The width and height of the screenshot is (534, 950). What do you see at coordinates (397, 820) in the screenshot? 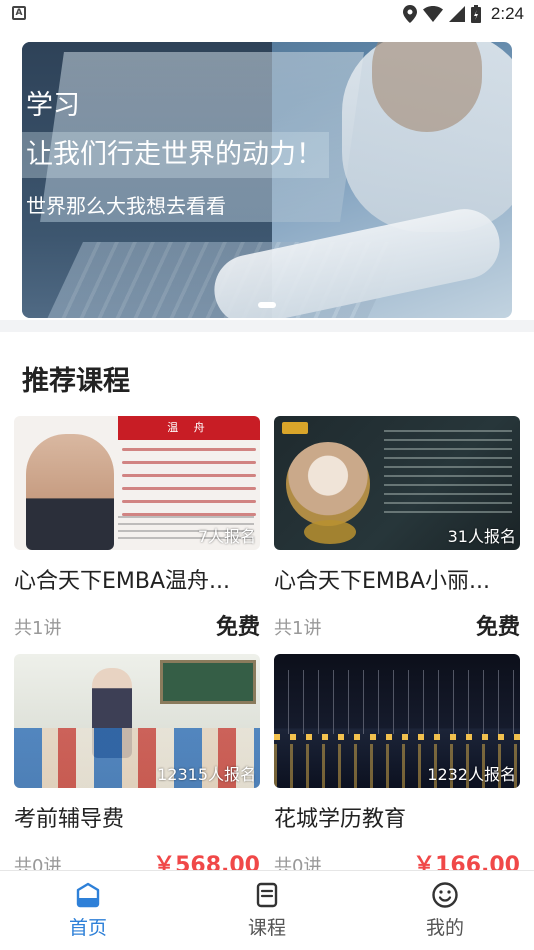
I see `course-title: 花城学历教育` at bounding box center [397, 820].